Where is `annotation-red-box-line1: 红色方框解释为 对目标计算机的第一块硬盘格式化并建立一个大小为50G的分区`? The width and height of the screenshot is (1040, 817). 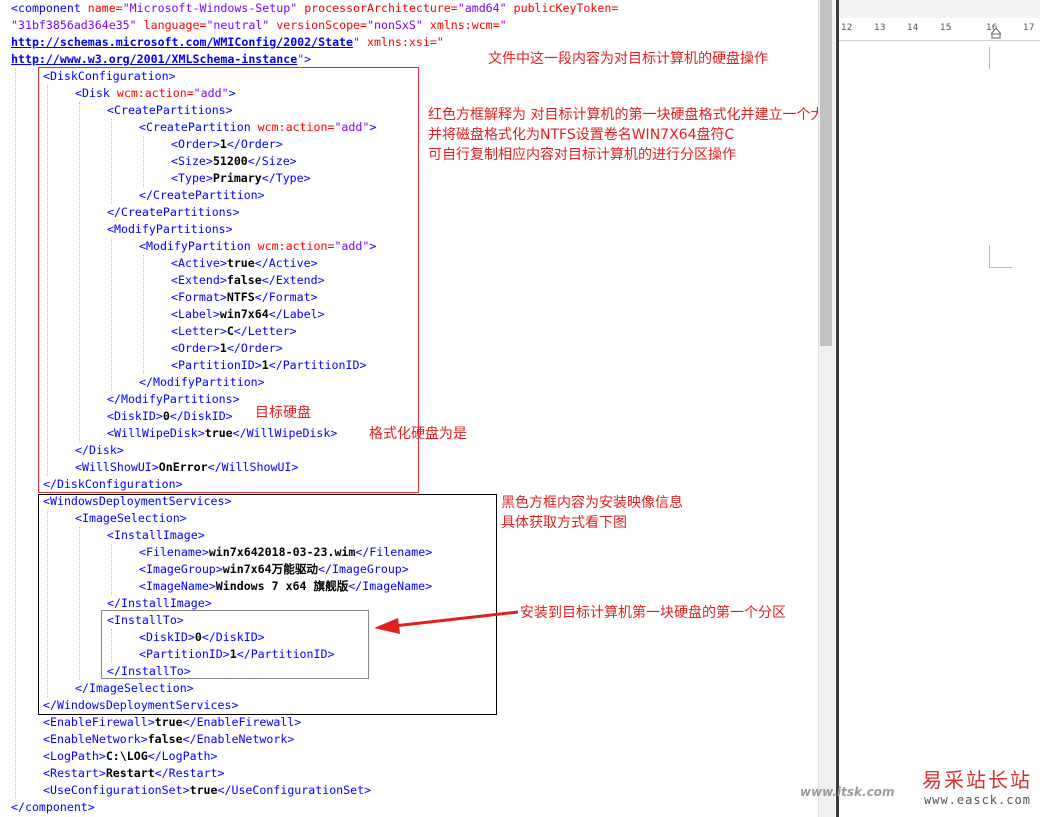 annotation-red-box-line1: 红色方框解释为 对目标计算机的第一块硬盘格式化并建立一个大小为50G的分区 is located at coordinates (623, 115).